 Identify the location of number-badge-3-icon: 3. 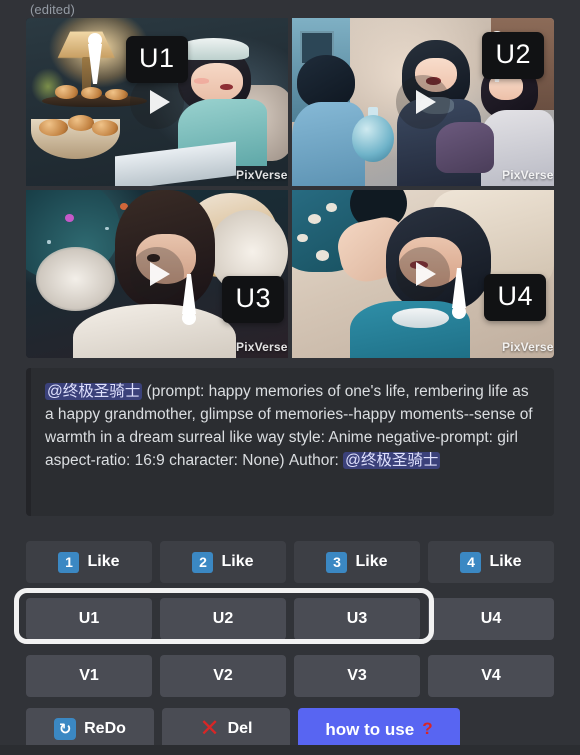
(337, 562).